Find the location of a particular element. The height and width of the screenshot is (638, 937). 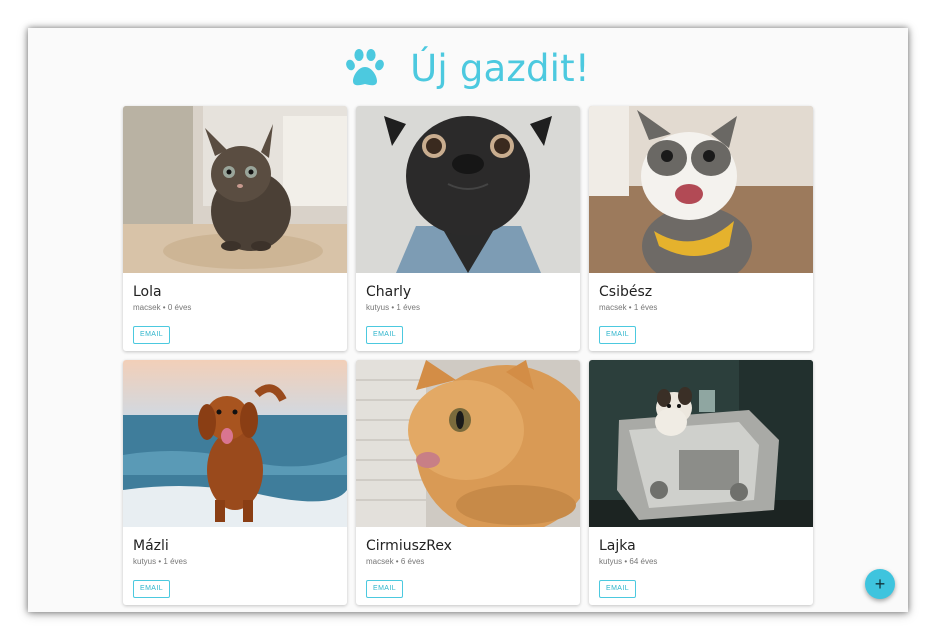

add-pet-button: + is located at coordinates (880, 584).